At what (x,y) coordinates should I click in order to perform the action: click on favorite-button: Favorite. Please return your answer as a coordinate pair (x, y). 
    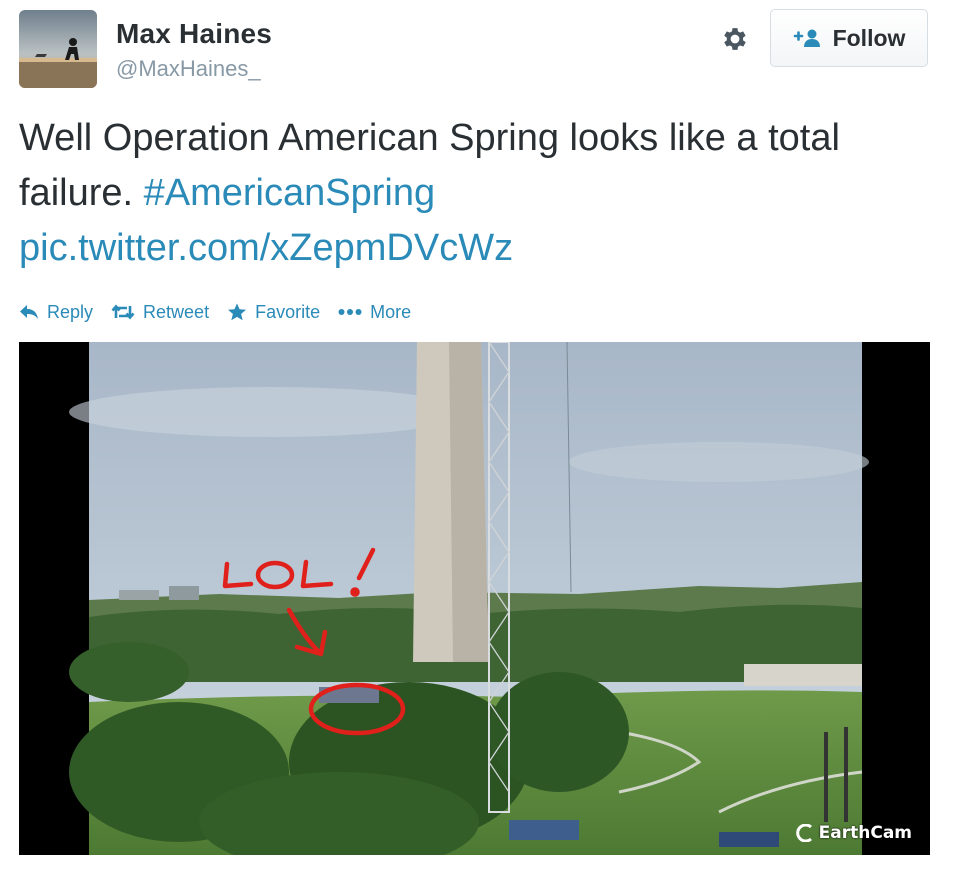
    Looking at the image, I should click on (273, 312).